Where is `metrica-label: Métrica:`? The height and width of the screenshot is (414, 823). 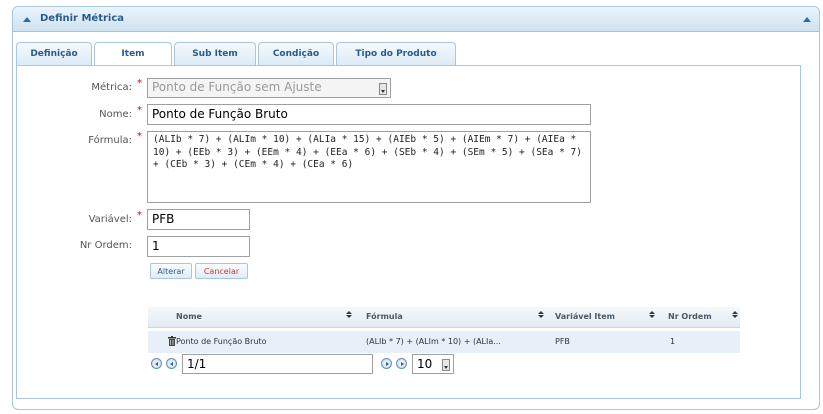 metrica-label: Métrica: is located at coordinates (111, 87).